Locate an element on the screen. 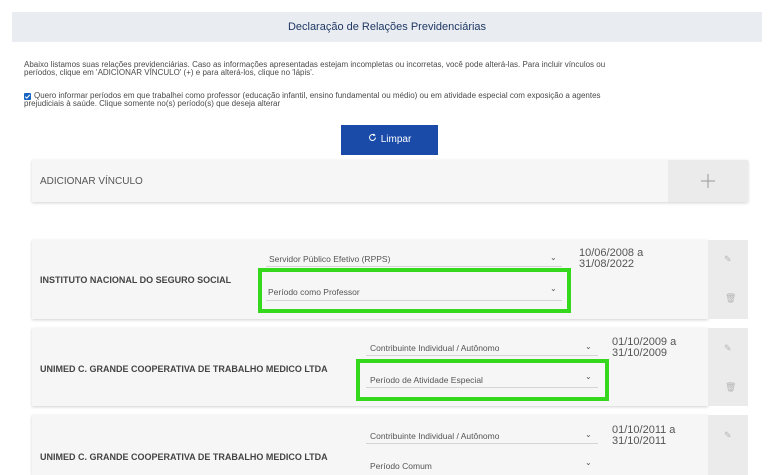  page-header: Declaração de Relações Previdenciárias is located at coordinates (387, 27).